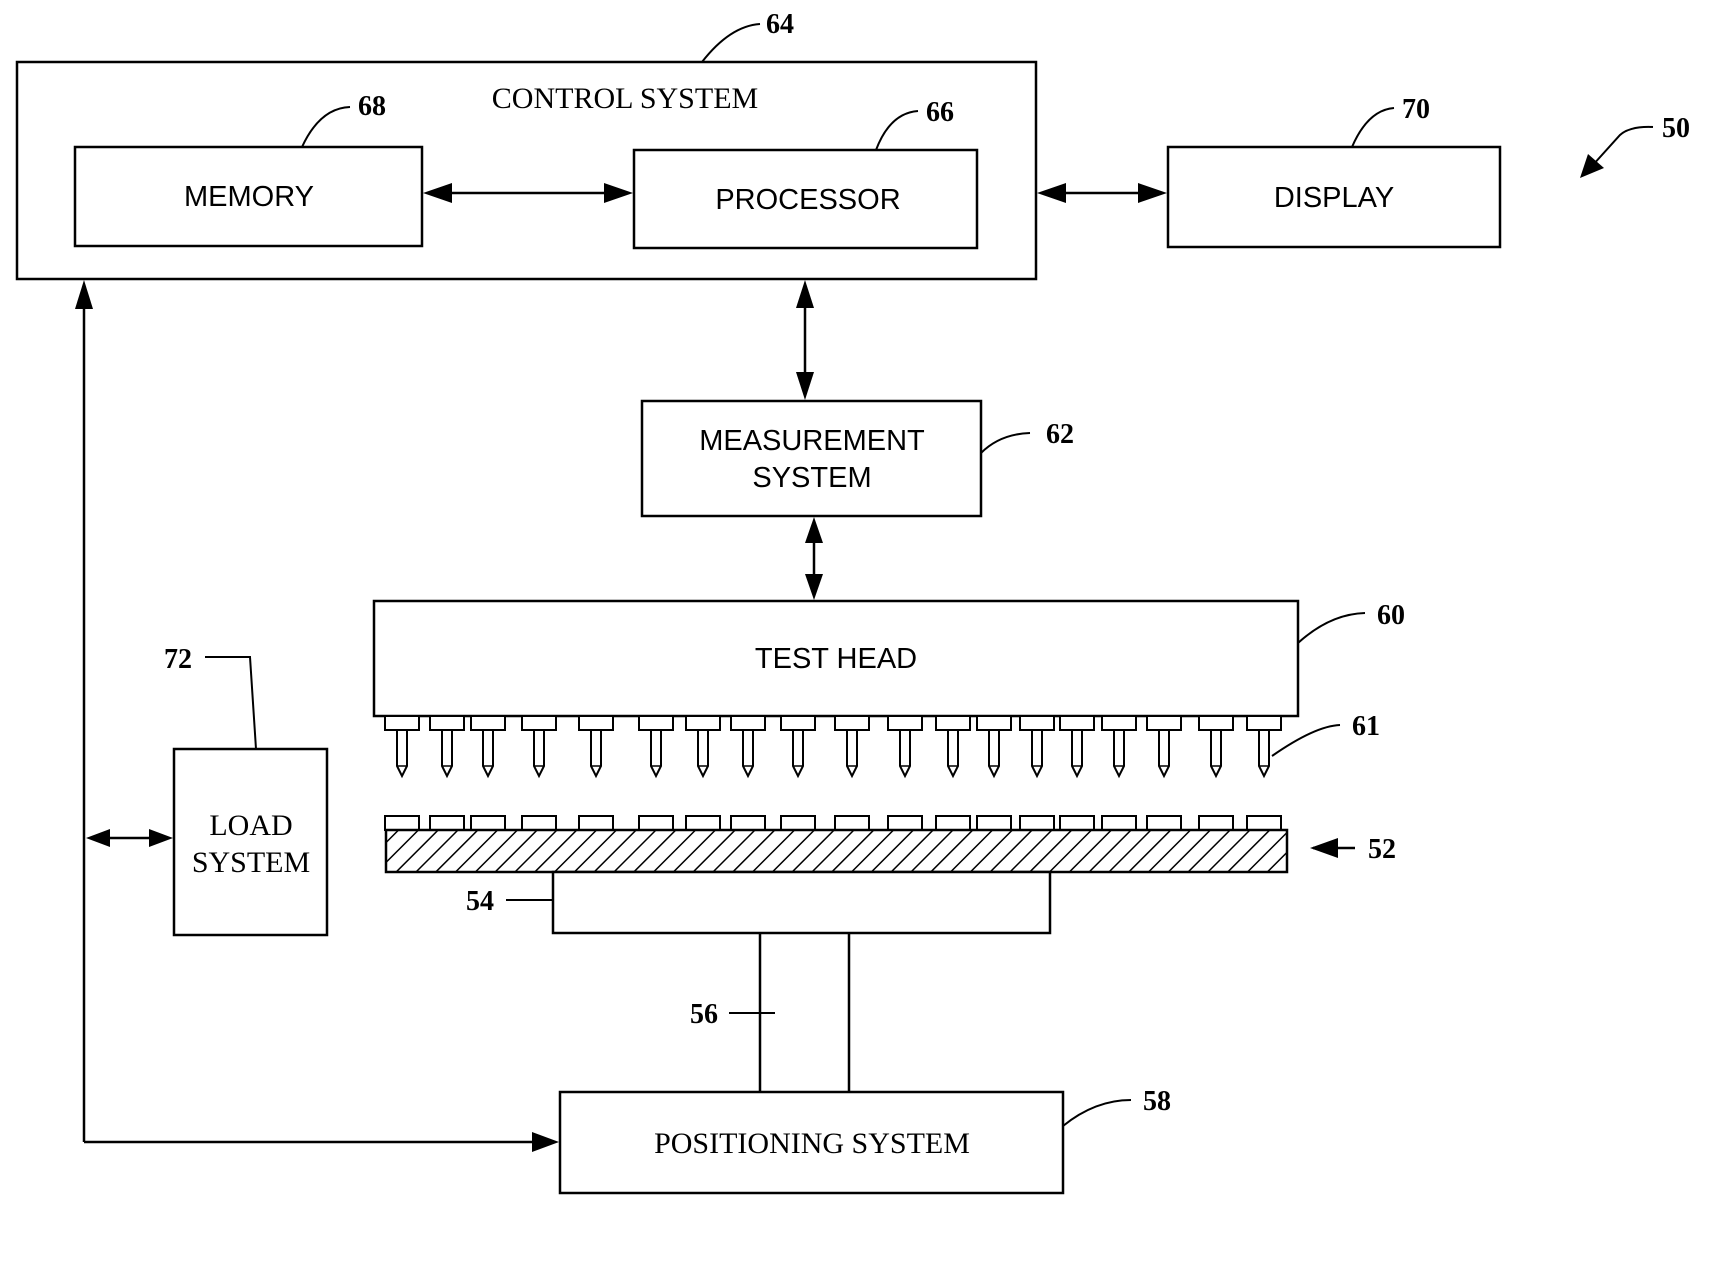  I want to click on chuck-block: 54, so click(759, 902).